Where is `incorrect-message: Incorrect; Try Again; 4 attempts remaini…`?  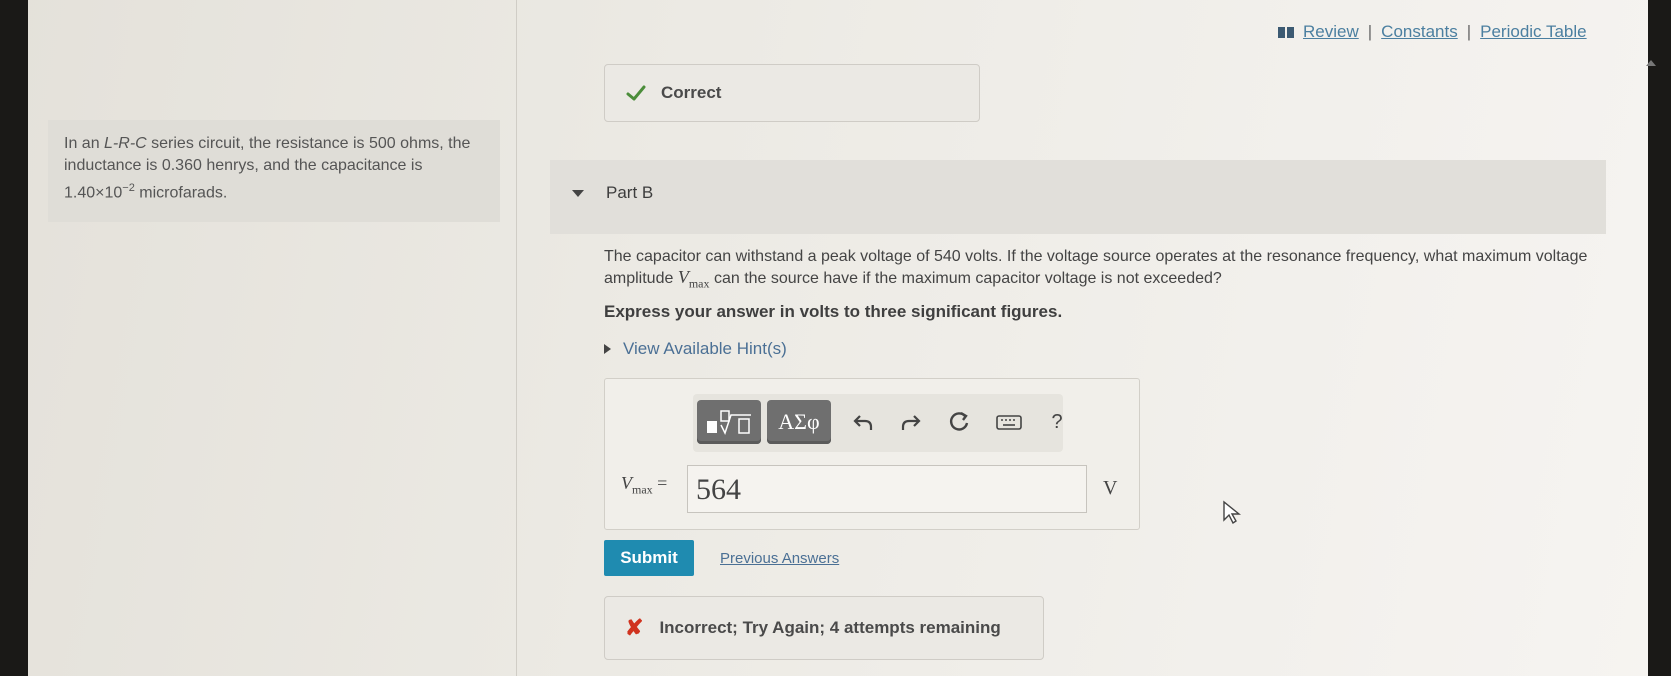
incorrect-message: Incorrect; Try Again; 4 attempts remaini… is located at coordinates (830, 627).